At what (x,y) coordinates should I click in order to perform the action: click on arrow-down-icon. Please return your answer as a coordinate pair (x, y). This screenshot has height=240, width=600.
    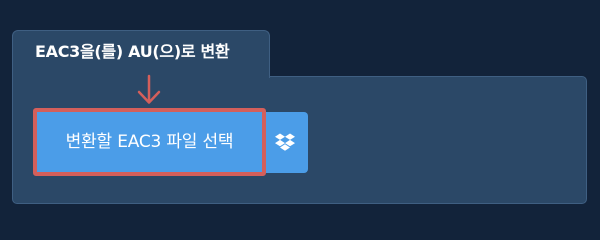
    Looking at the image, I should click on (149, 89).